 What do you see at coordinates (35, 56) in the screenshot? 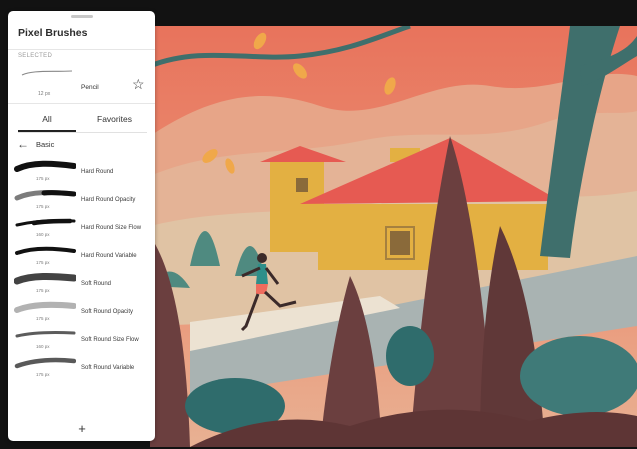
I see `selected-label: SELECTED` at bounding box center [35, 56].